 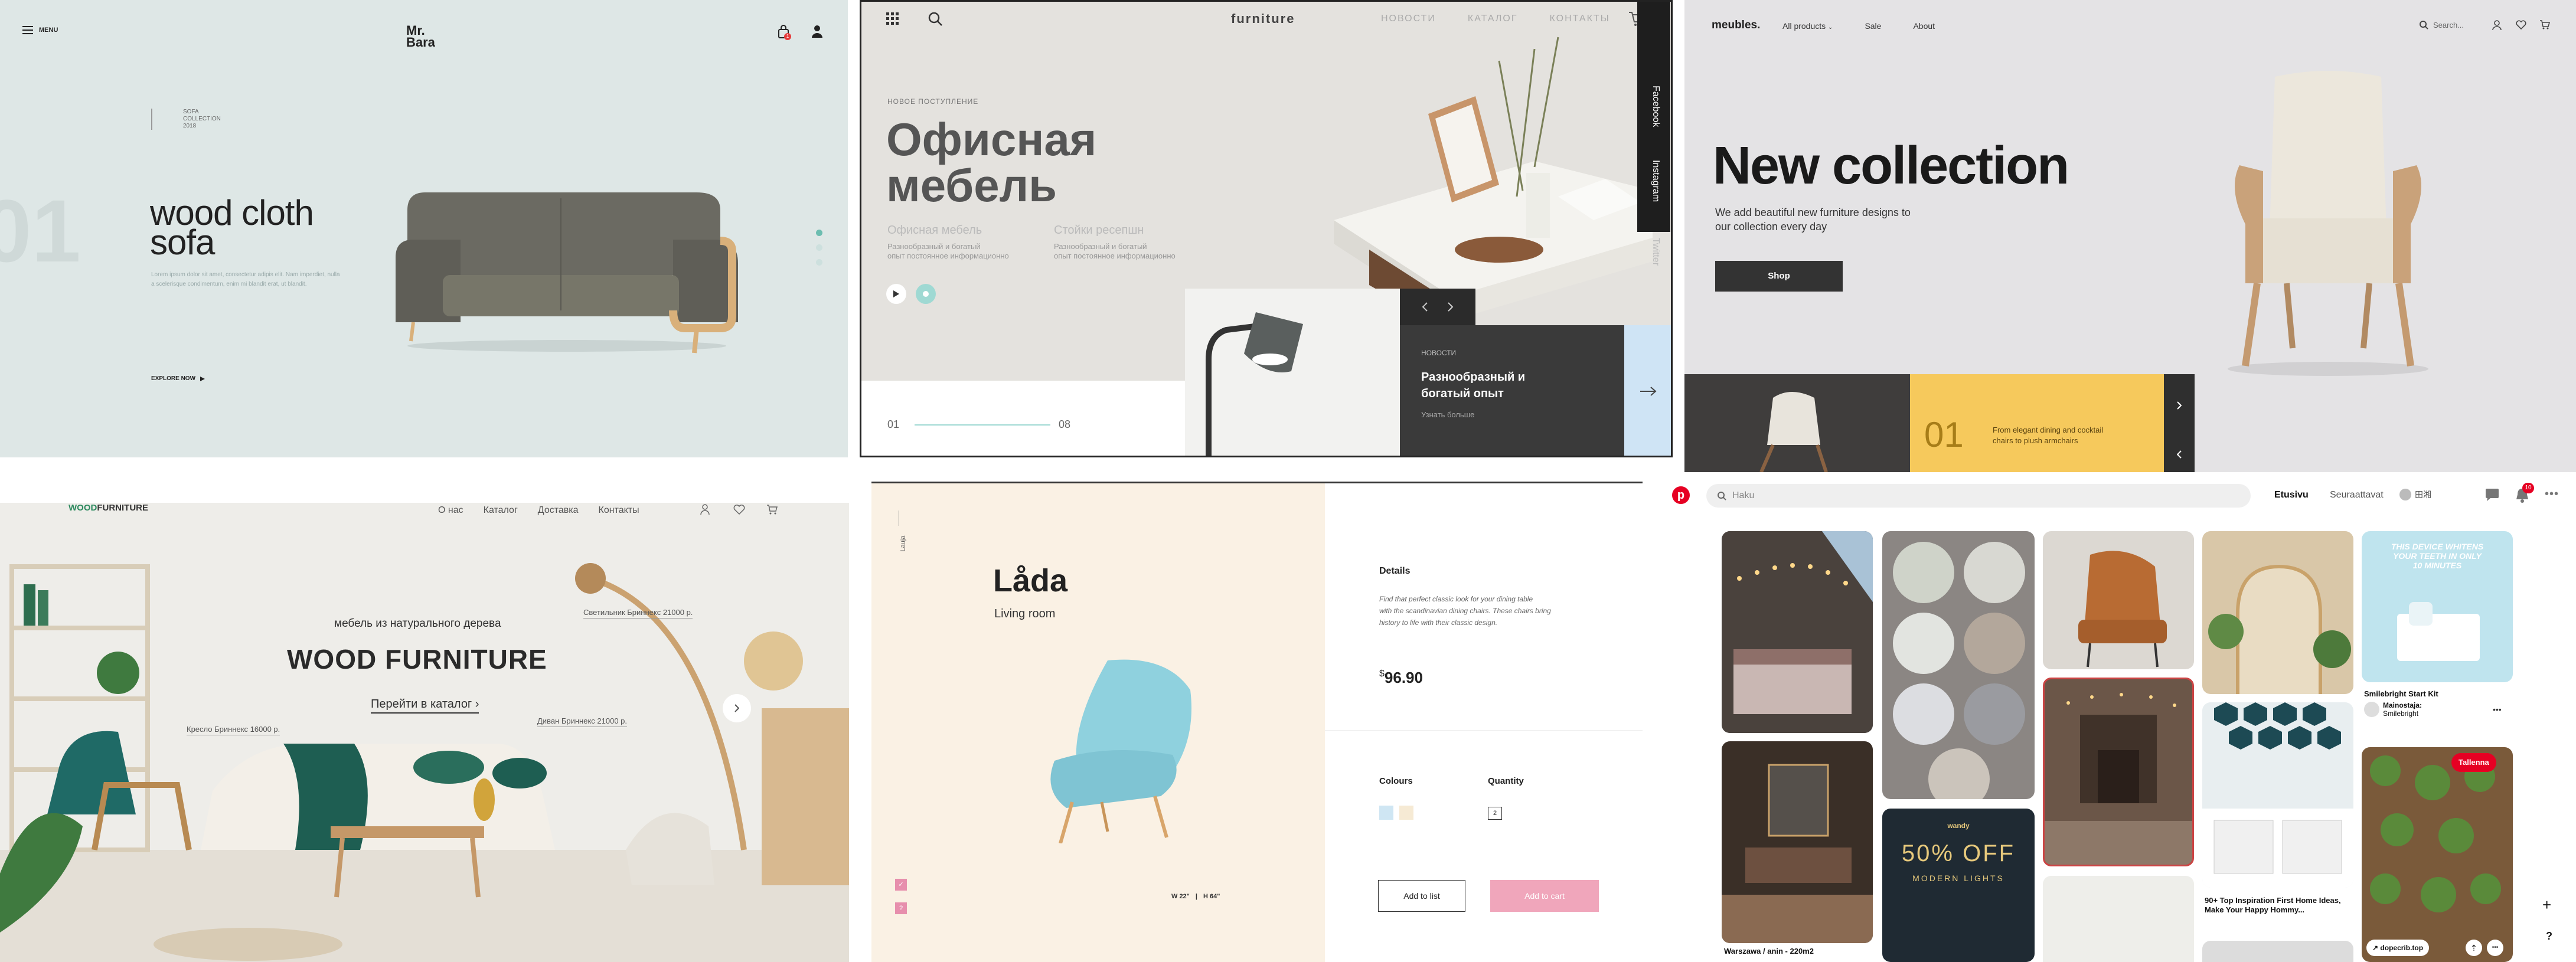 What do you see at coordinates (2277, 795) in the screenshot?
I see `pin-kitchen-tiles` at bounding box center [2277, 795].